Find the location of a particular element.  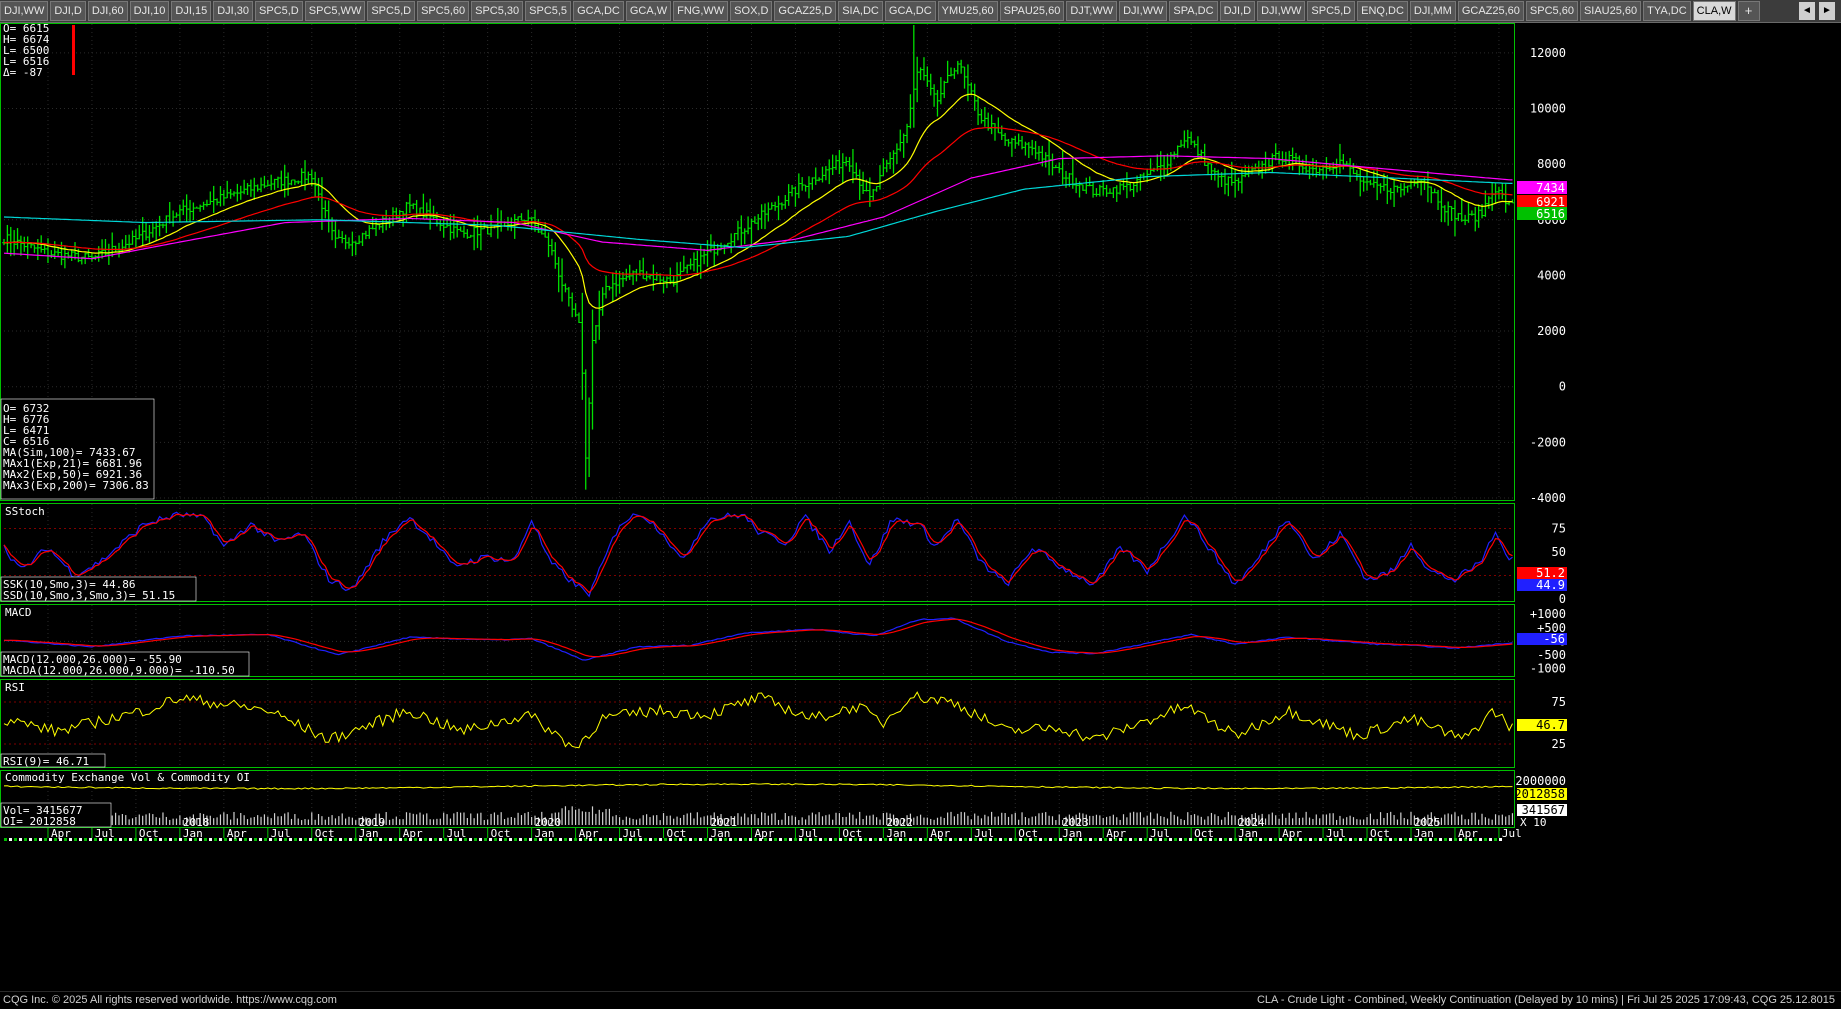

tab-dji-15: DJI,15 is located at coordinates (191, 11).